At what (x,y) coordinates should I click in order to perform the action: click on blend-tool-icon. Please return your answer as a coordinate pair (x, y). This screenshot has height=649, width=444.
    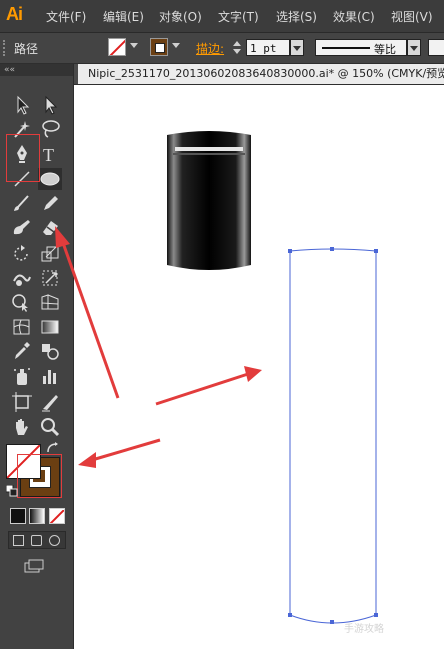
    Looking at the image, I should click on (50, 351).